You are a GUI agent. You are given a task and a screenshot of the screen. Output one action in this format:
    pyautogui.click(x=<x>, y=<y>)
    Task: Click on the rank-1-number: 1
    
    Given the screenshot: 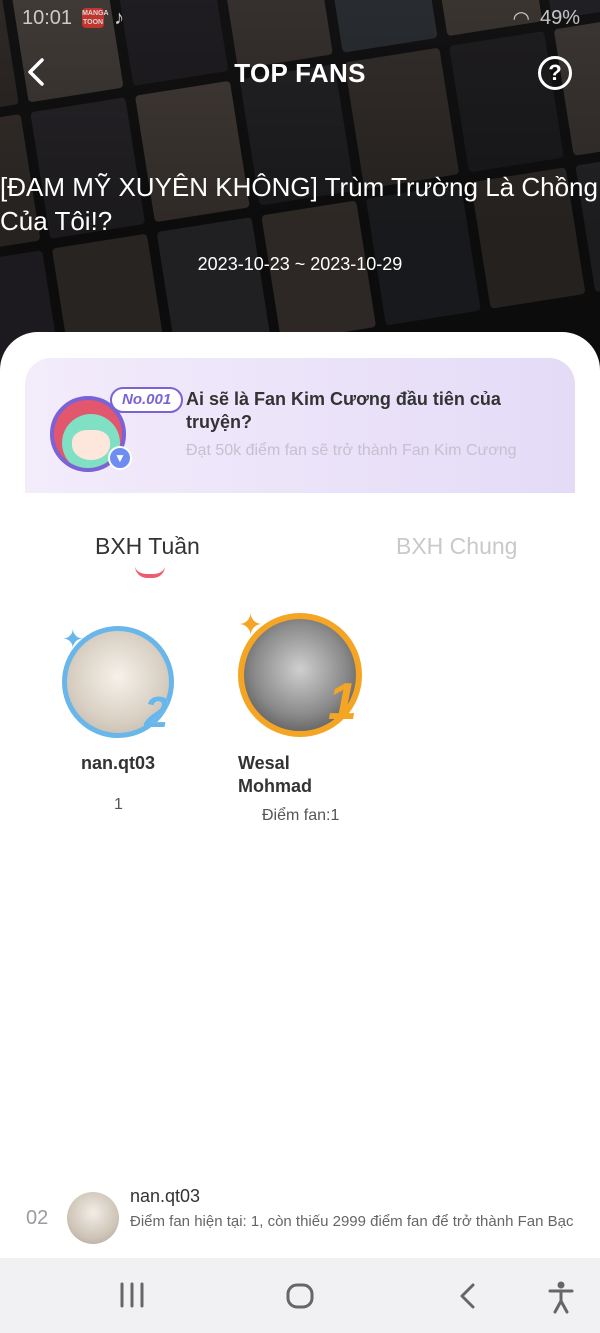 What is the action you would take?
    pyautogui.click(x=342, y=702)
    